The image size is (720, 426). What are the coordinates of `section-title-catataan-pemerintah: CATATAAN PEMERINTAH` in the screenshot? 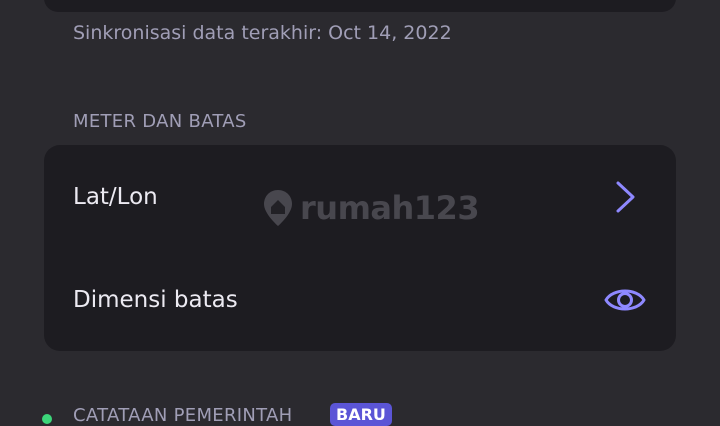 It's located at (183, 415).